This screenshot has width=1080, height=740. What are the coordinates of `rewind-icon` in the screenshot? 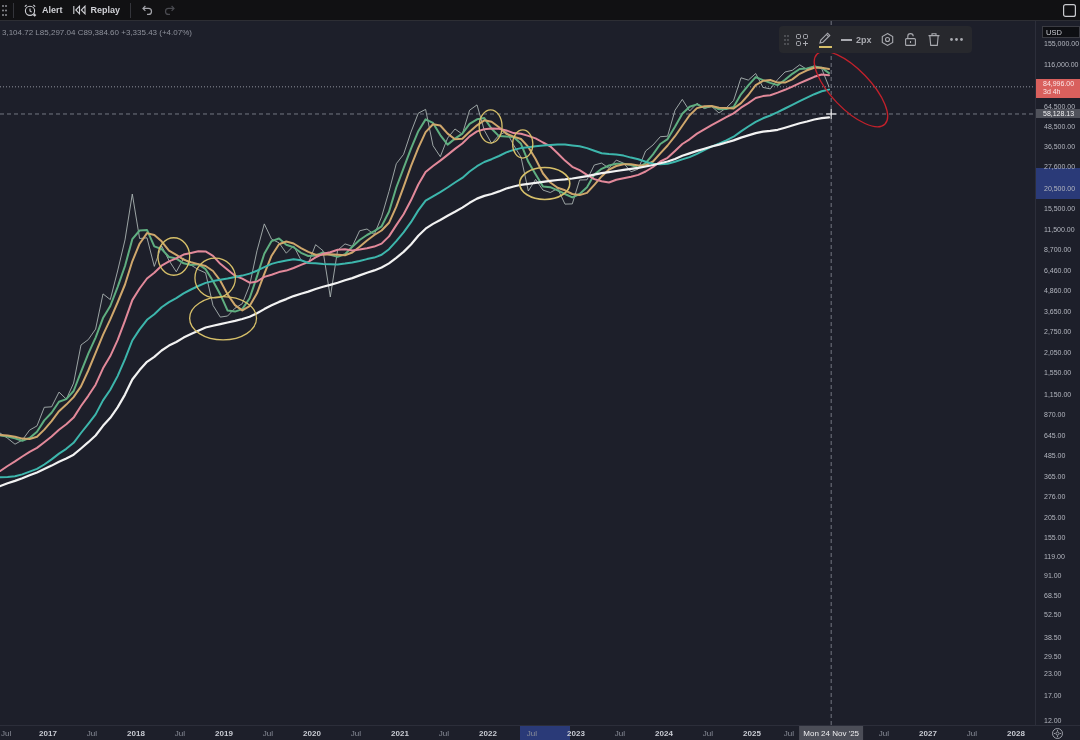 It's located at (79, 10).